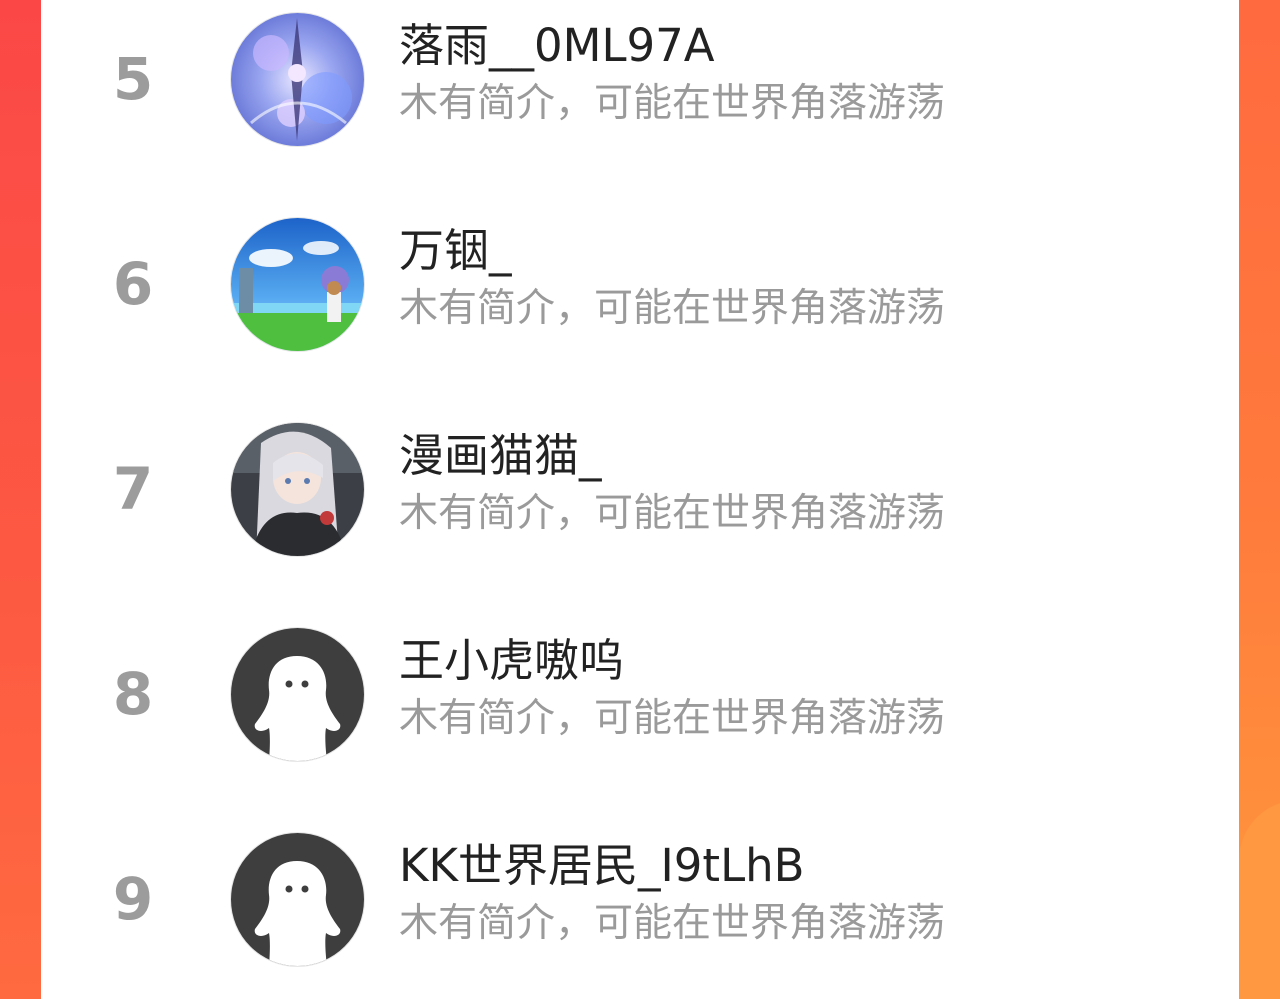 The height and width of the screenshot is (999, 1280). What do you see at coordinates (500, 456) in the screenshot?
I see `username: 漫画猫猫_` at bounding box center [500, 456].